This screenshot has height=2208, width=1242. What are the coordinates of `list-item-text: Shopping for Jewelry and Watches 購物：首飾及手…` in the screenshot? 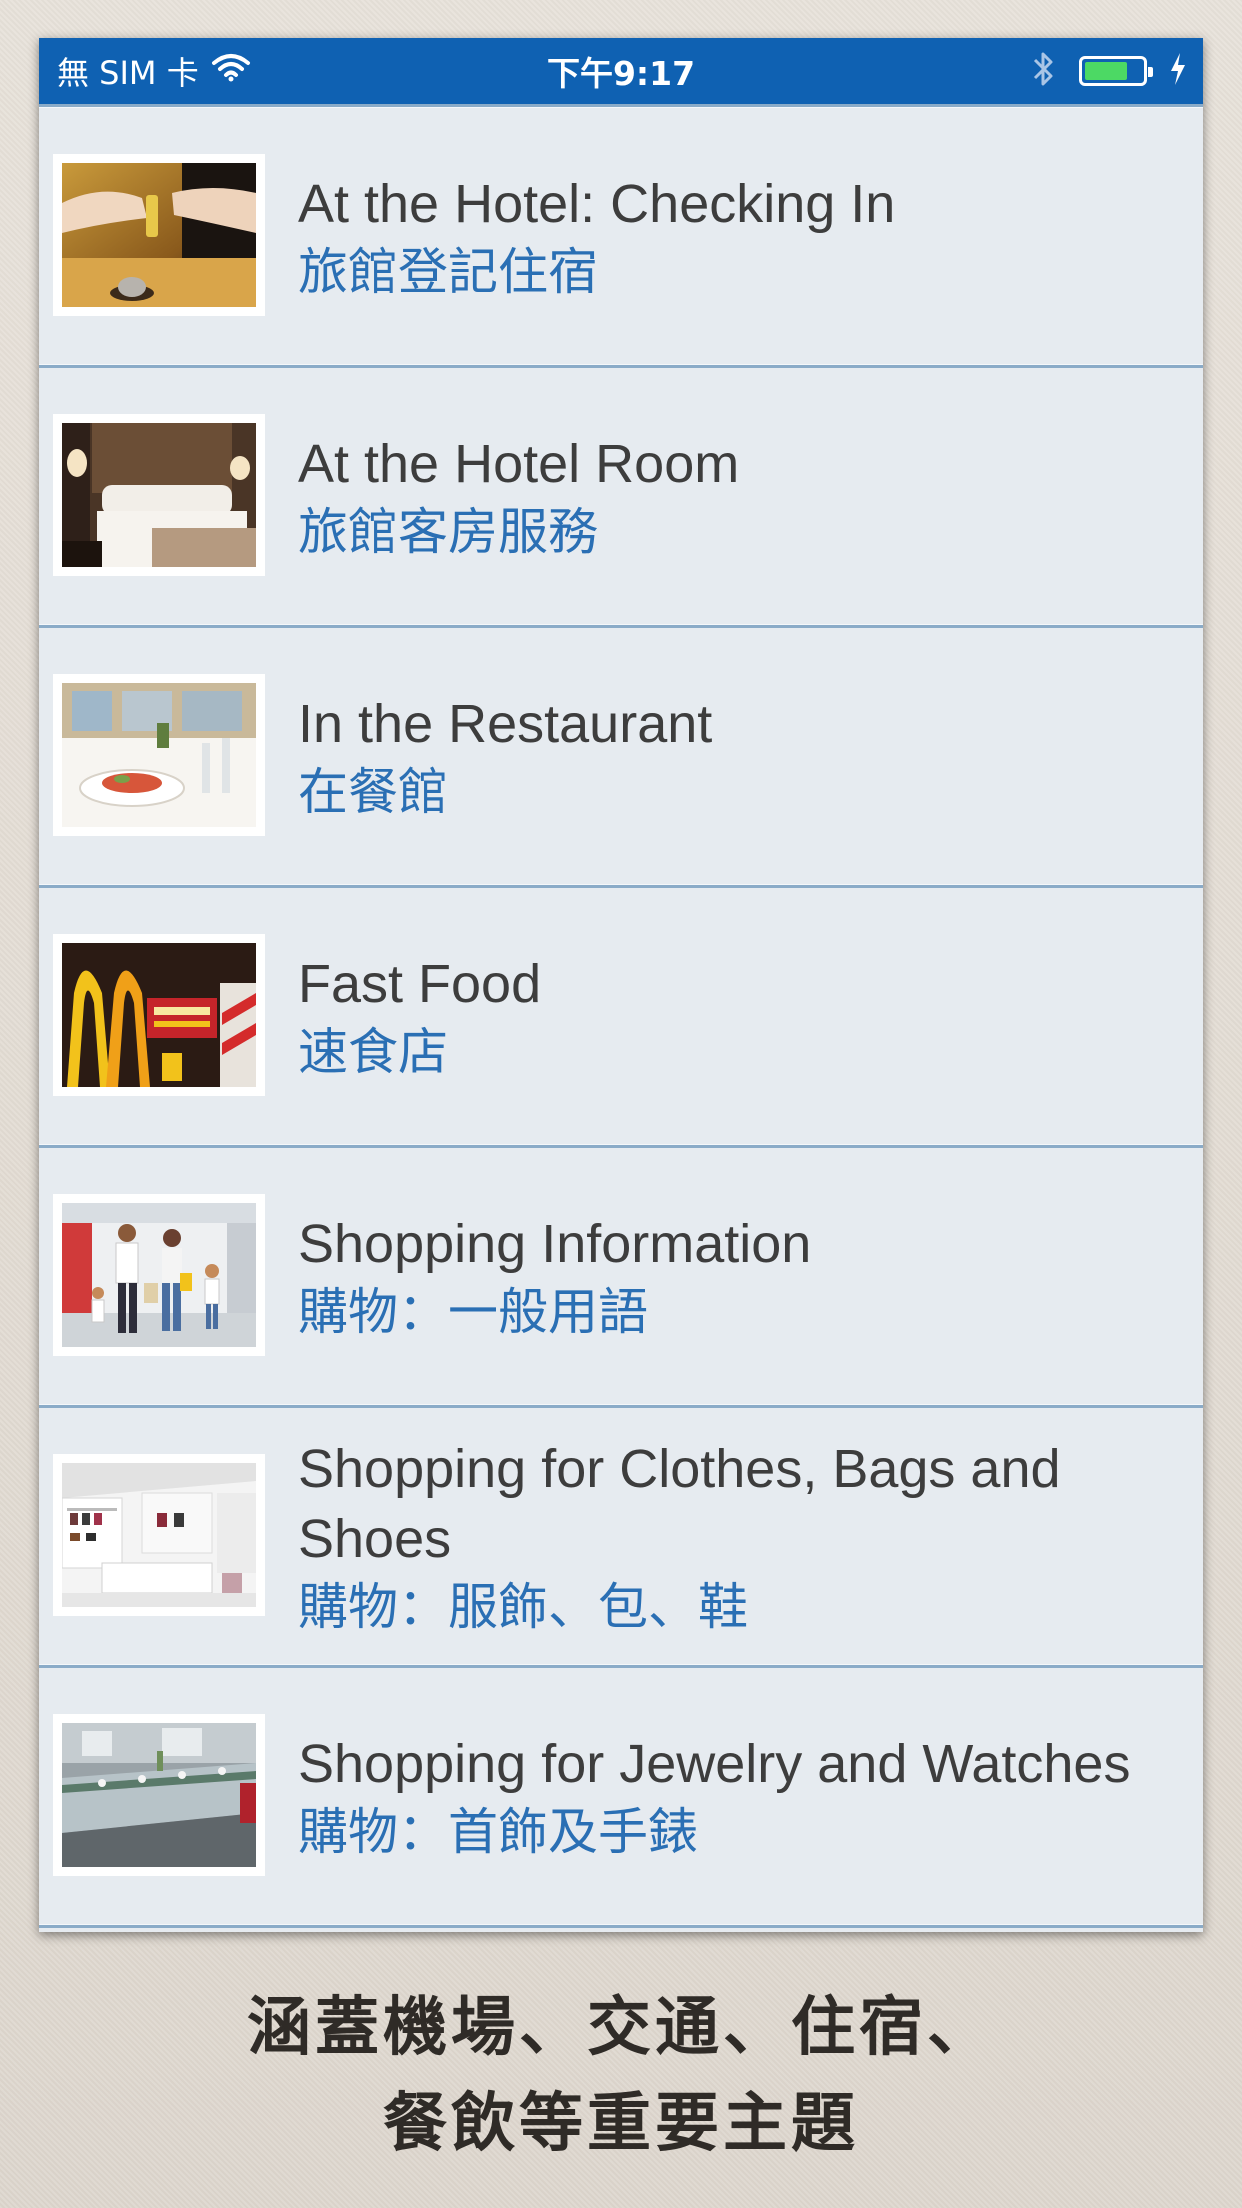 It's located at (735, 1796).